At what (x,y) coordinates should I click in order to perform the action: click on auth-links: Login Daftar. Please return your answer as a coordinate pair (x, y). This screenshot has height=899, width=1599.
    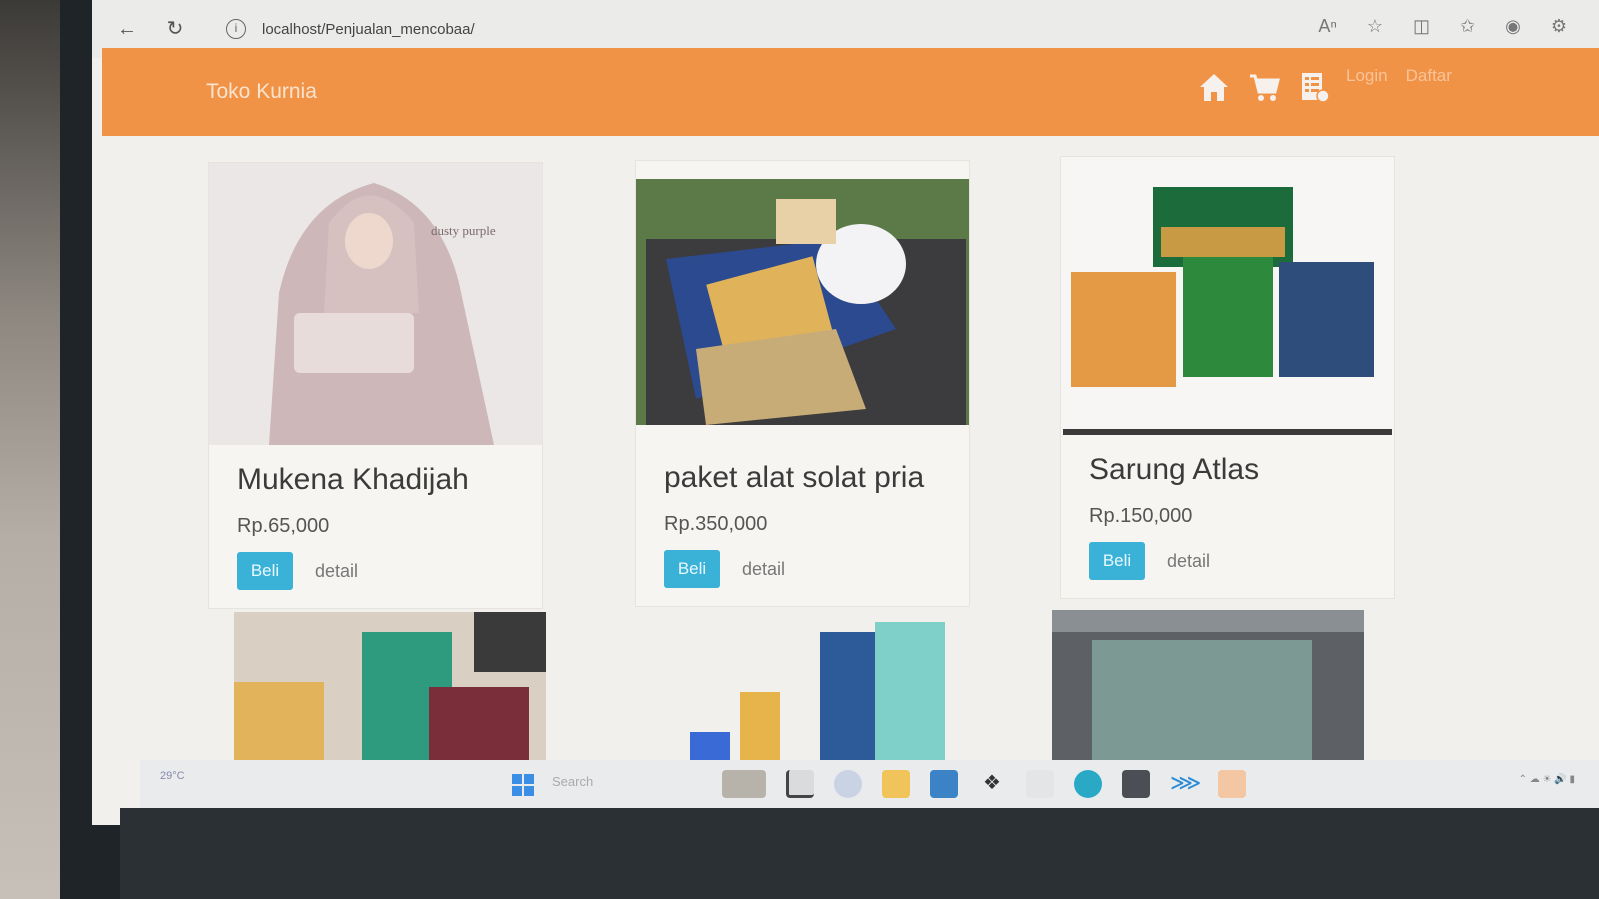
    Looking at the image, I should click on (1399, 76).